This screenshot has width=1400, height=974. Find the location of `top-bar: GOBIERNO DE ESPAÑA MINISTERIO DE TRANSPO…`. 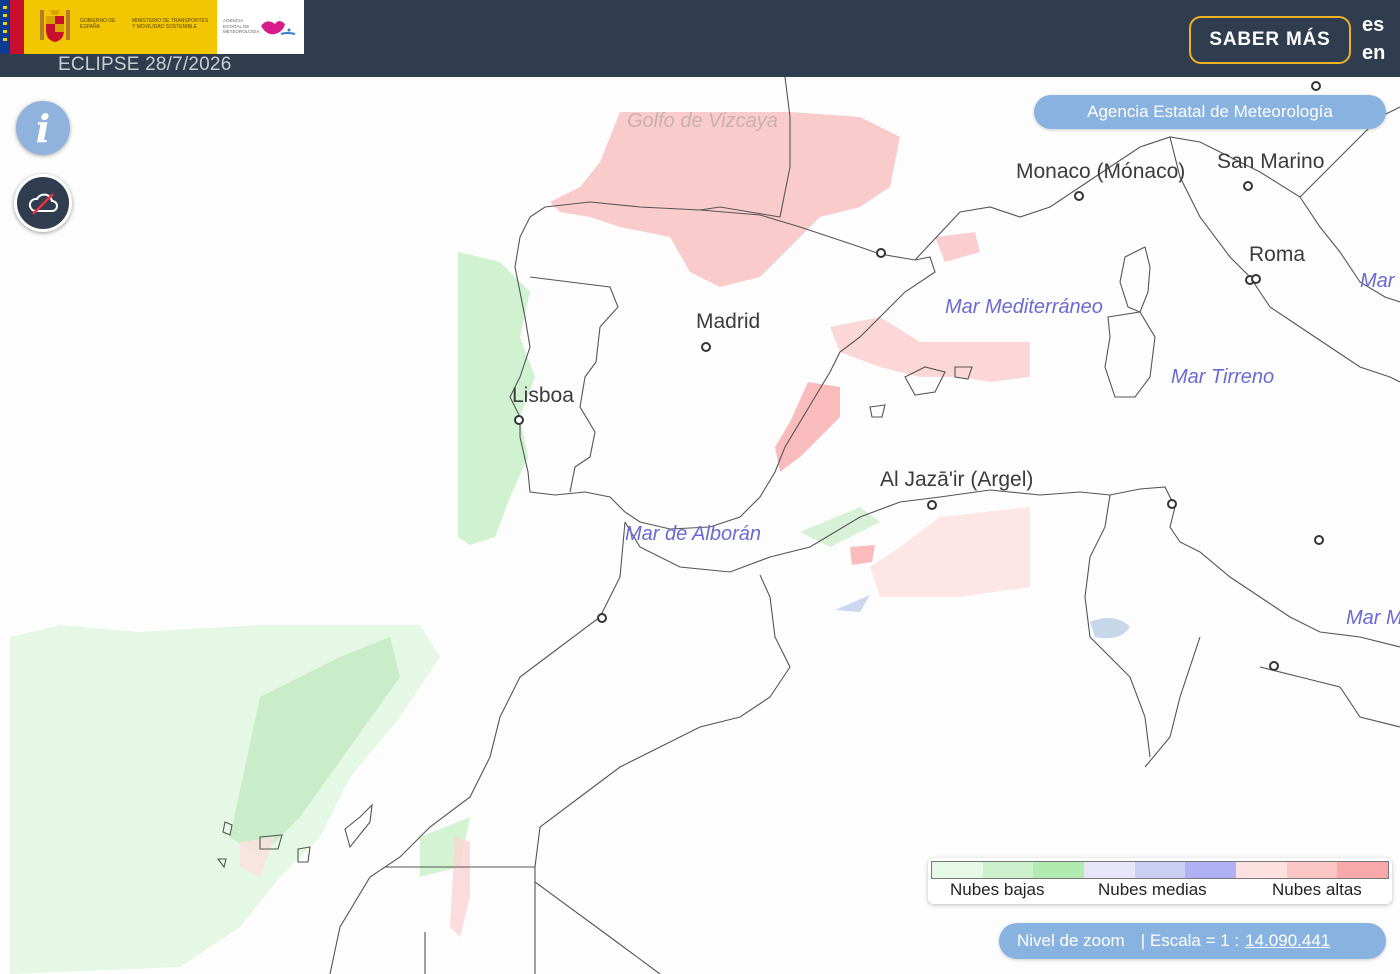

top-bar: GOBIERNO DE ESPAÑA MINISTERIO DE TRANSPO… is located at coordinates (700, 38).